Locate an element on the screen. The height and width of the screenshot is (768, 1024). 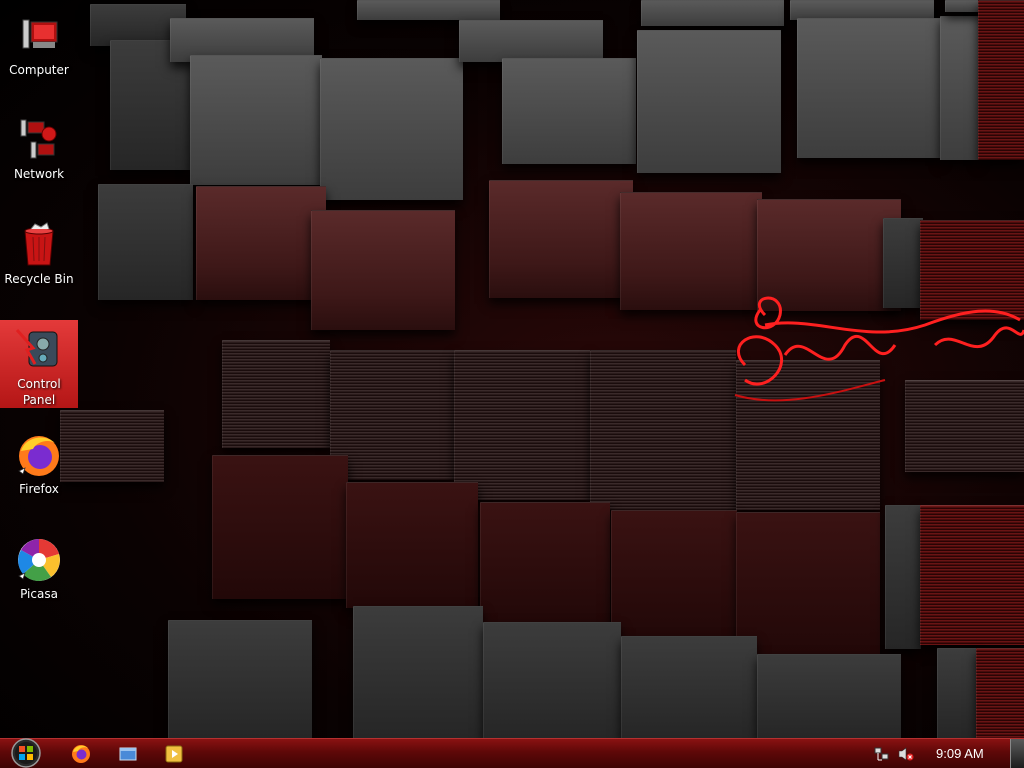
desktop-icon-recycle-bin: Recycle Bin is located at coordinates (39, 259).